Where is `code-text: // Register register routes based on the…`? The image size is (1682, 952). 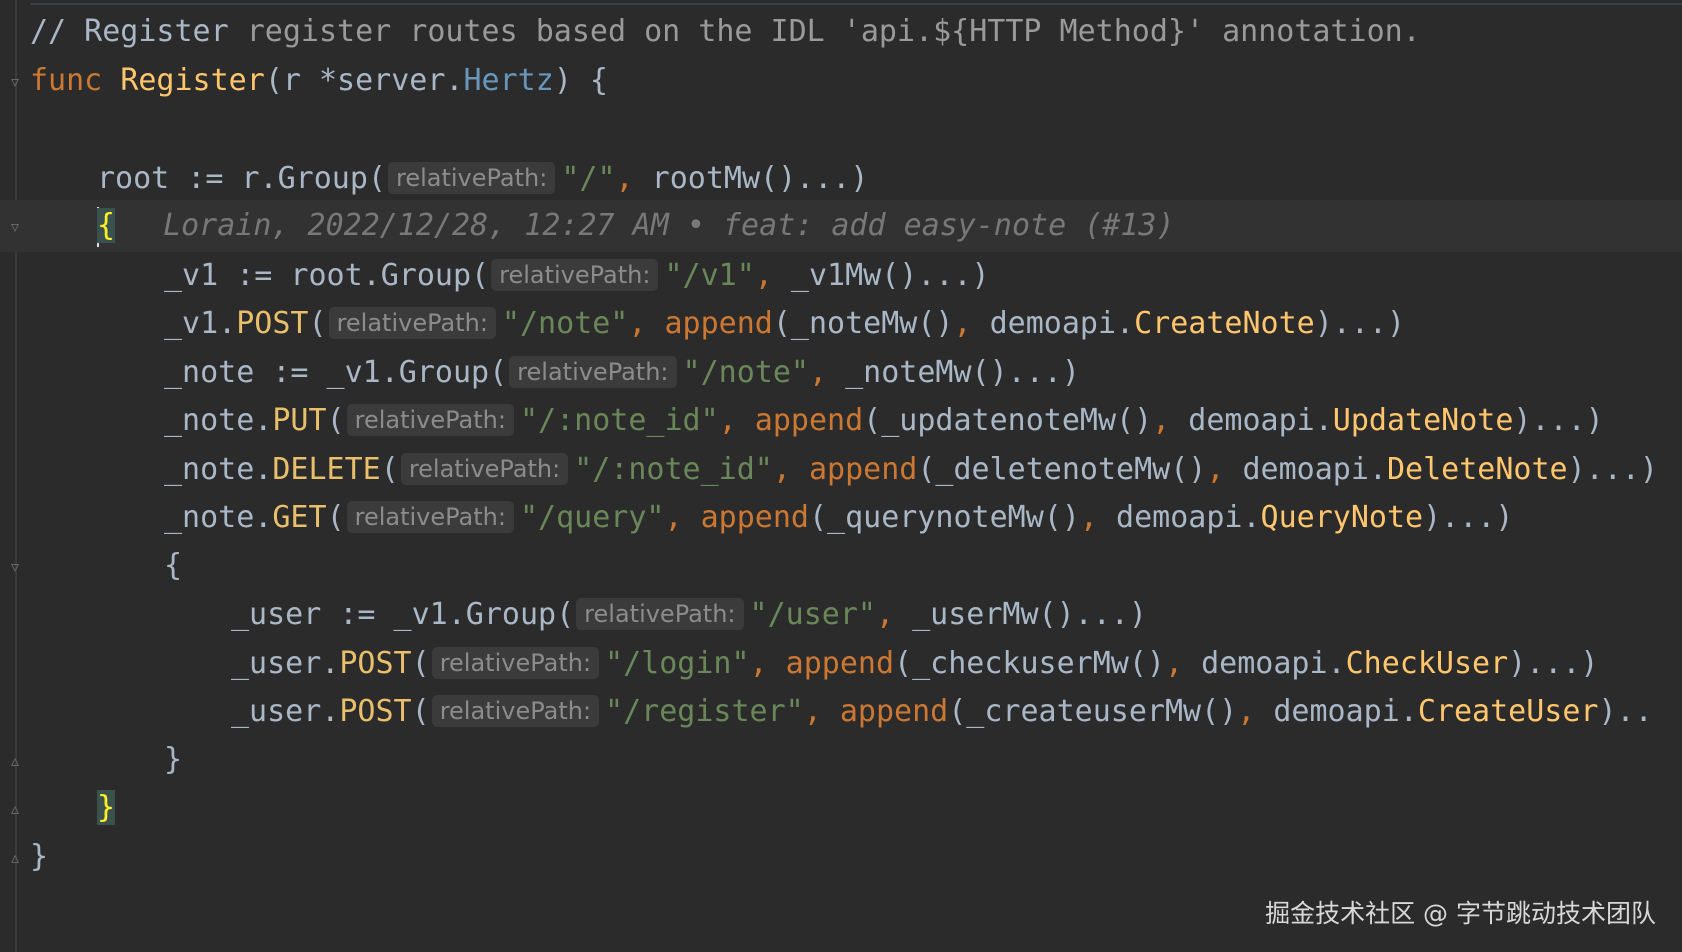
code-text: // Register register routes based on the… is located at coordinates (725, 32).